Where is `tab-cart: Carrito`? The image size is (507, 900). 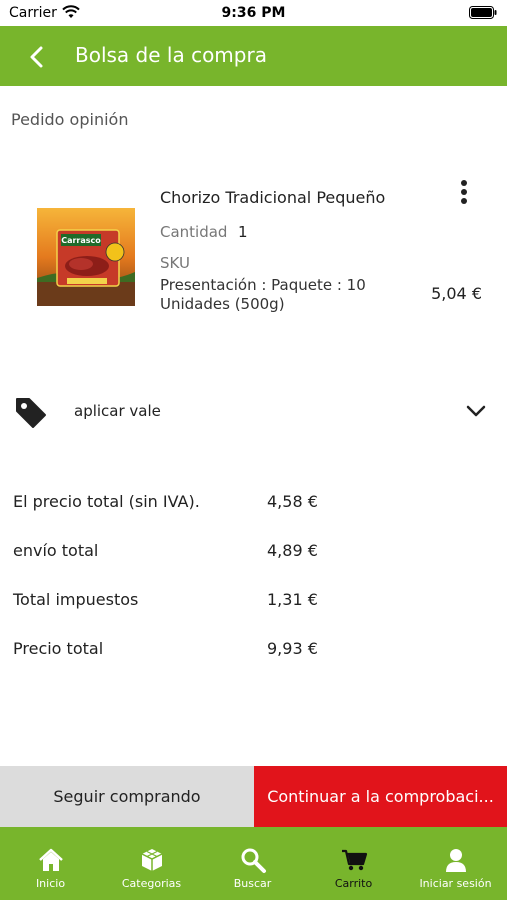
tab-cart: Carrito is located at coordinates (353, 863).